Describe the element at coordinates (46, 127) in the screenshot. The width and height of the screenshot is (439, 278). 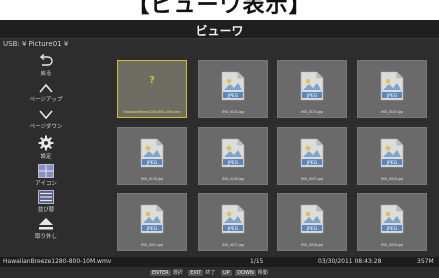
I see `sidebar-item-label: ページダウン` at that location.